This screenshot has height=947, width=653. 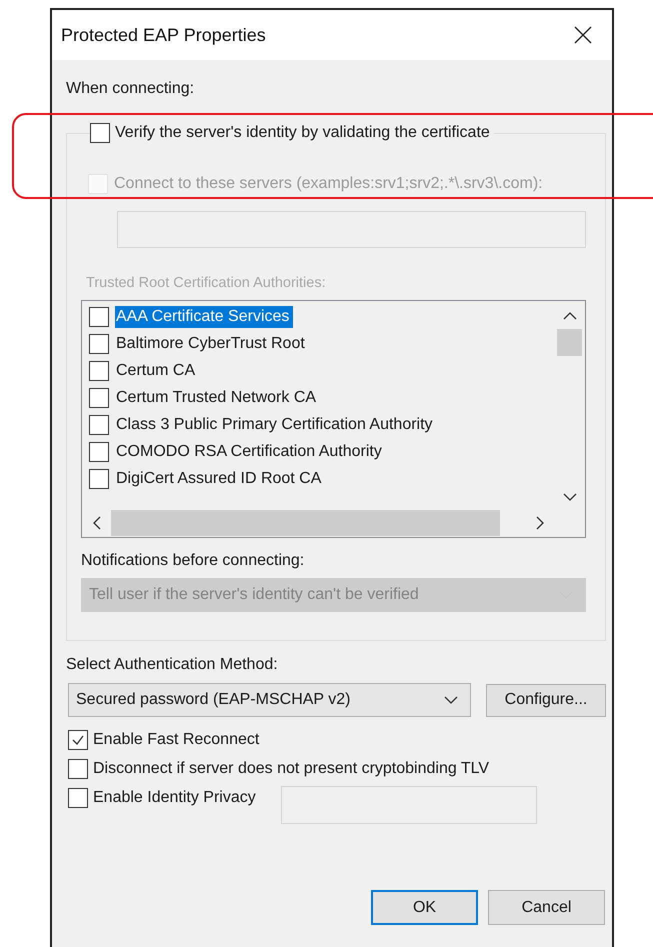 I want to click on identity-input-field, so click(x=408, y=805).